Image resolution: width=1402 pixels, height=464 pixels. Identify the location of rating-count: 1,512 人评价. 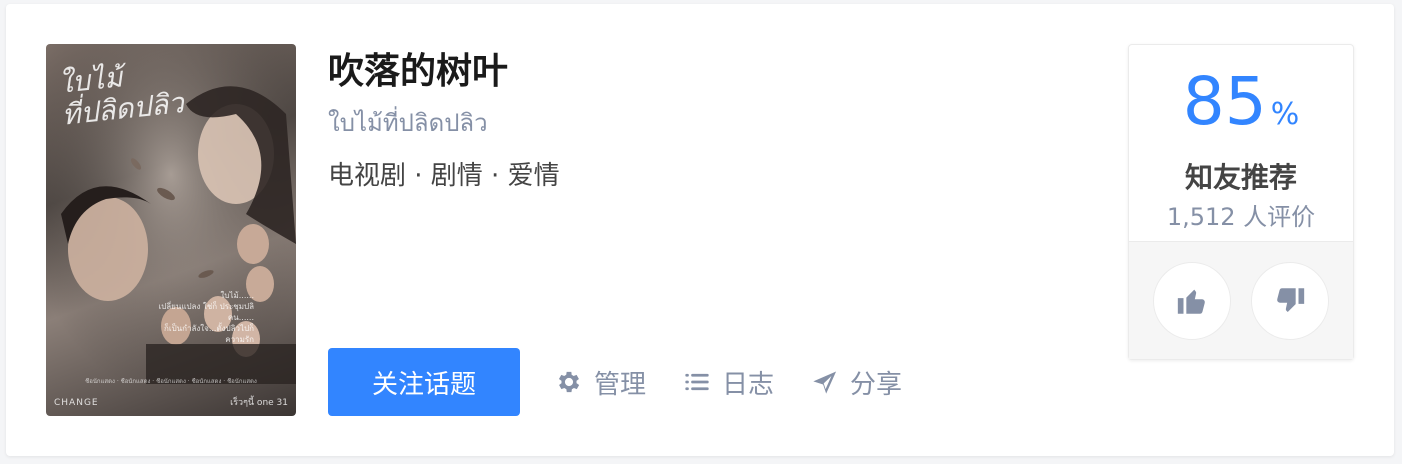
(1241, 217).